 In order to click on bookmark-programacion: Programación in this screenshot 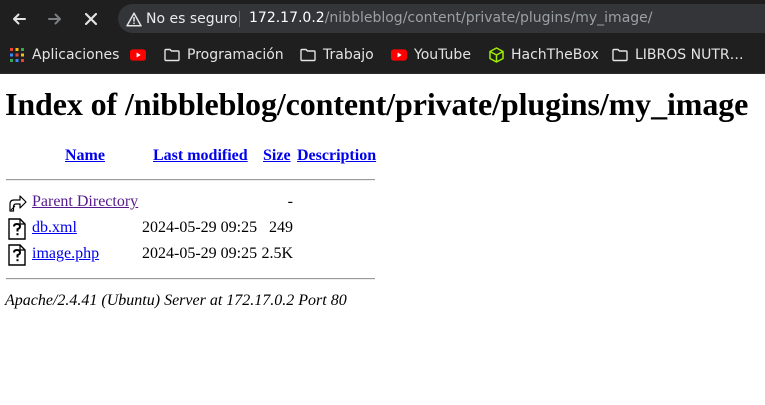, I will do `click(224, 55)`.